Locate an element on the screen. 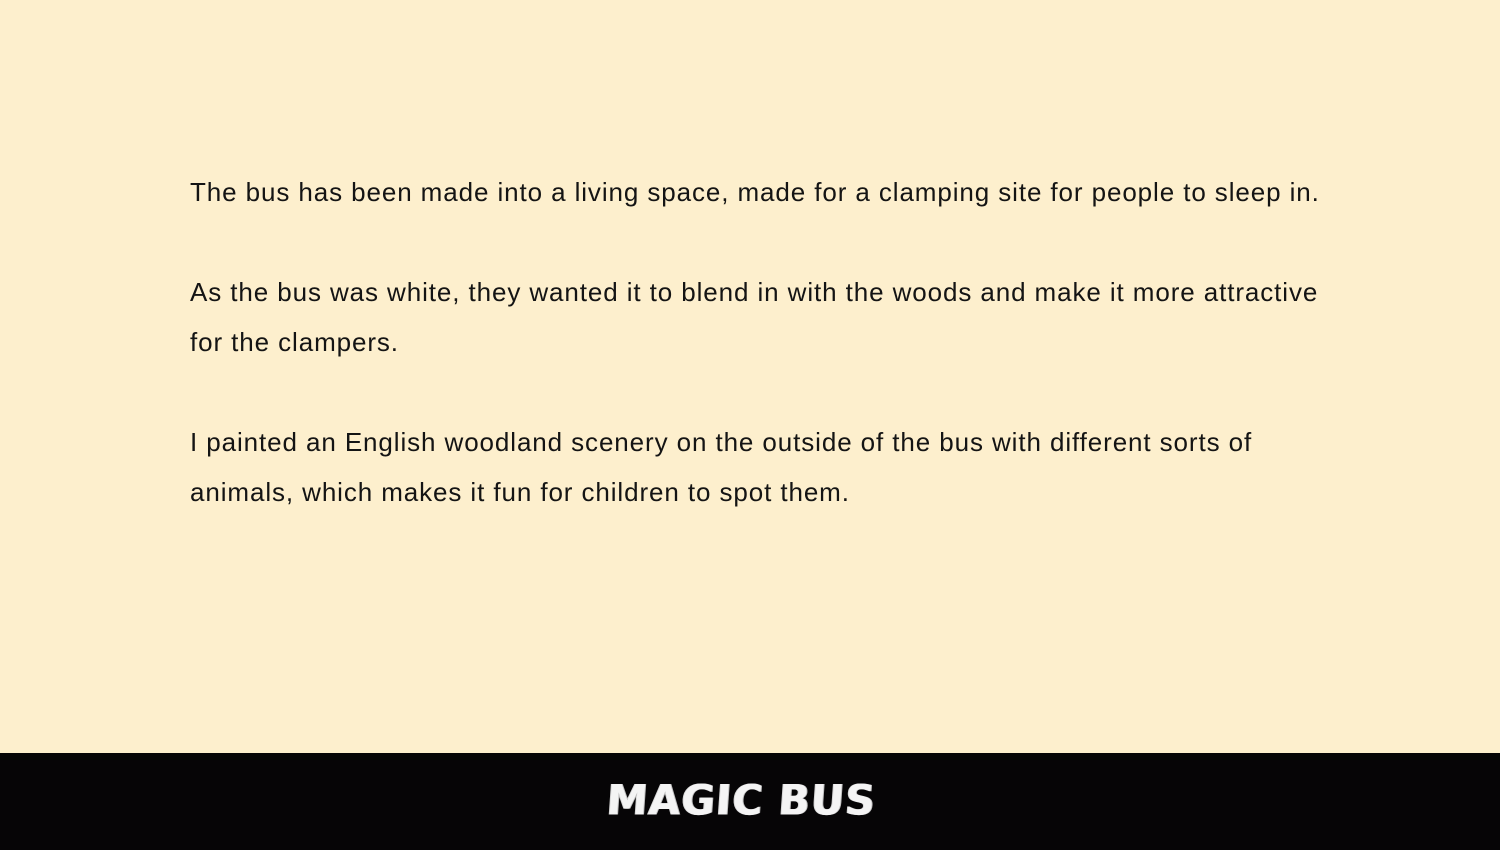 Image resolution: width=1500 pixels, height=850 pixels. magic-bus-logo: MAGIC BUS is located at coordinates (741, 799).